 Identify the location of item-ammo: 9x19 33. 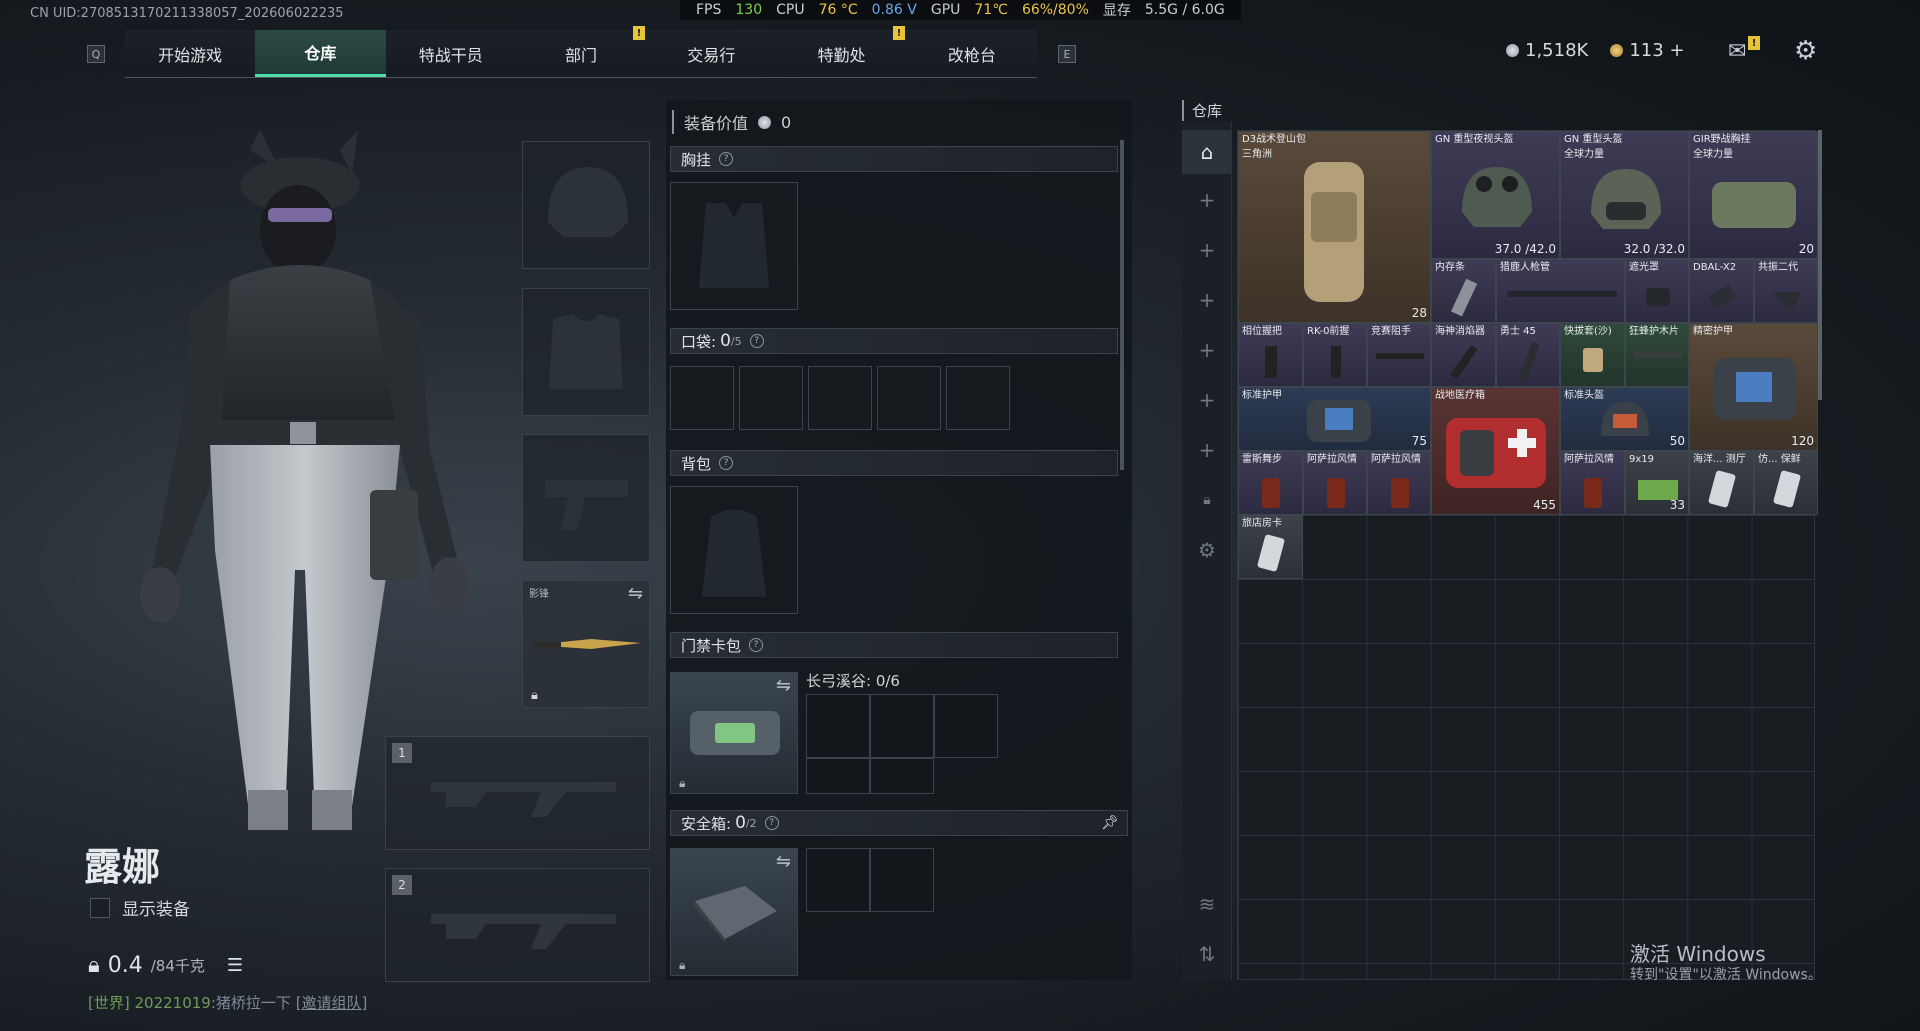
(1657, 483).